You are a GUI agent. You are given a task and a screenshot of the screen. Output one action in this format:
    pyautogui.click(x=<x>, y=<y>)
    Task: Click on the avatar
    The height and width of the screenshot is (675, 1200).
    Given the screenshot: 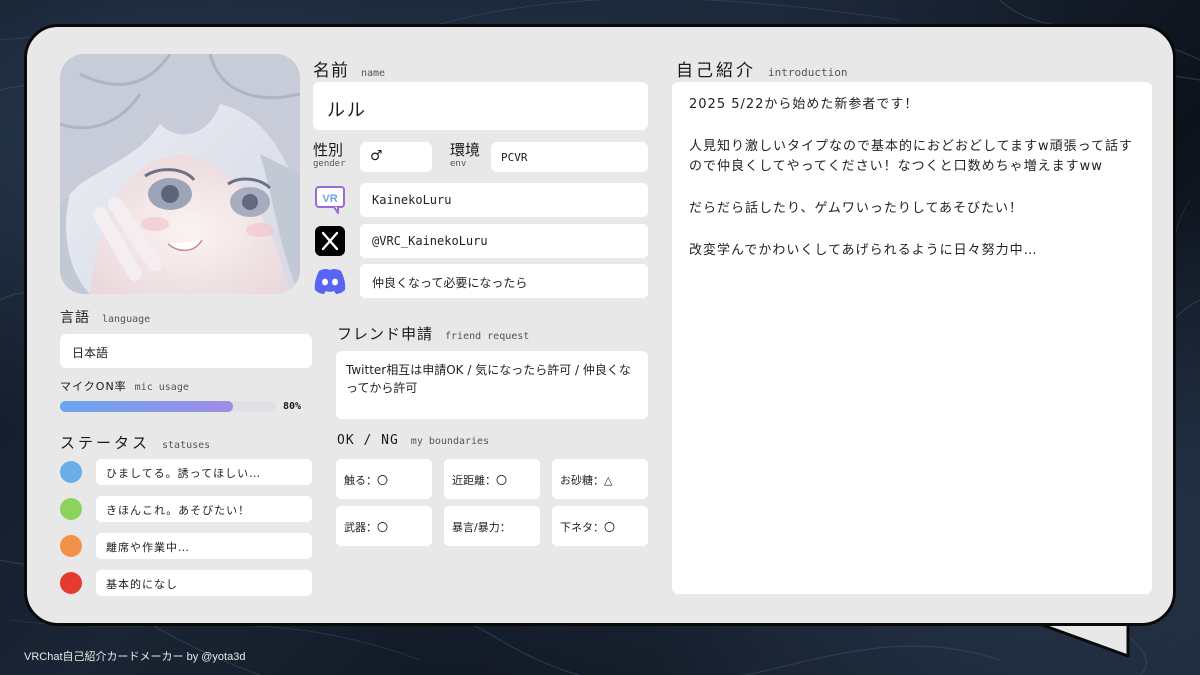 What is the action you would take?
    pyautogui.click(x=180, y=174)
    